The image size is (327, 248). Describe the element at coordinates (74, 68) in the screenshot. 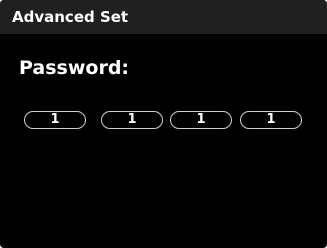

I see `password-label: Password:` at that location.